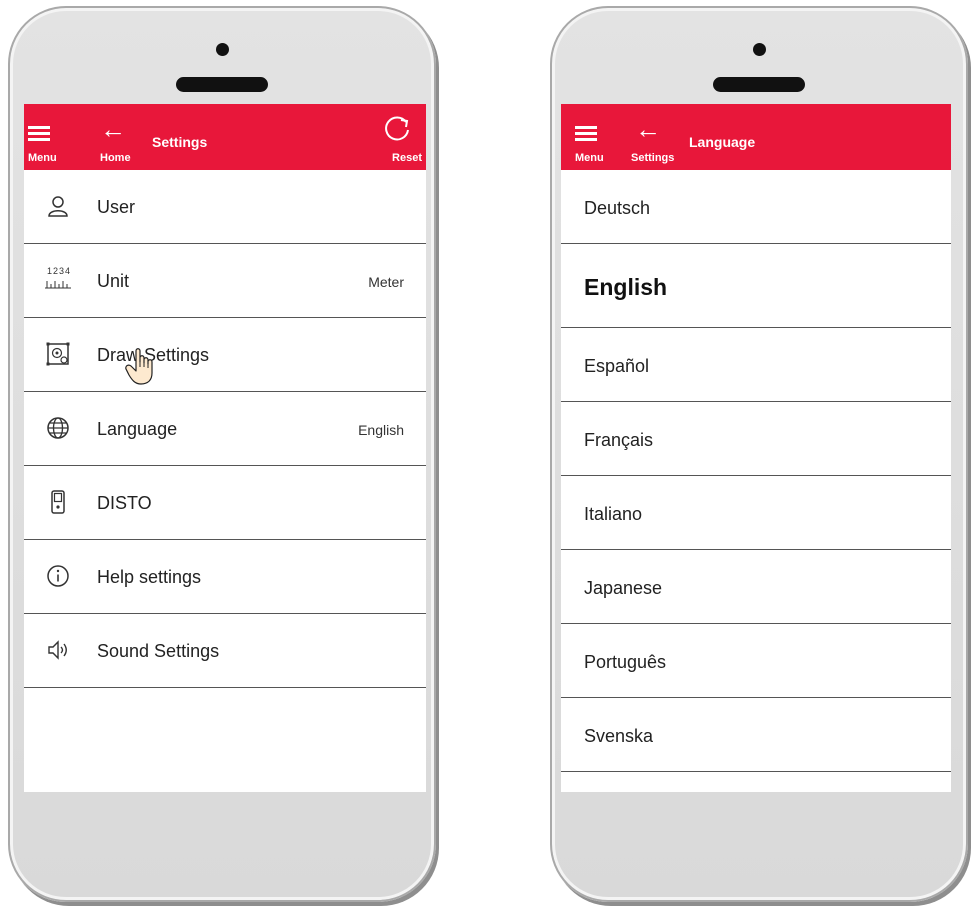 This screenshot has height=907, width=971. I want to click on language-option-italiano: Italiano, so click(756, 513).